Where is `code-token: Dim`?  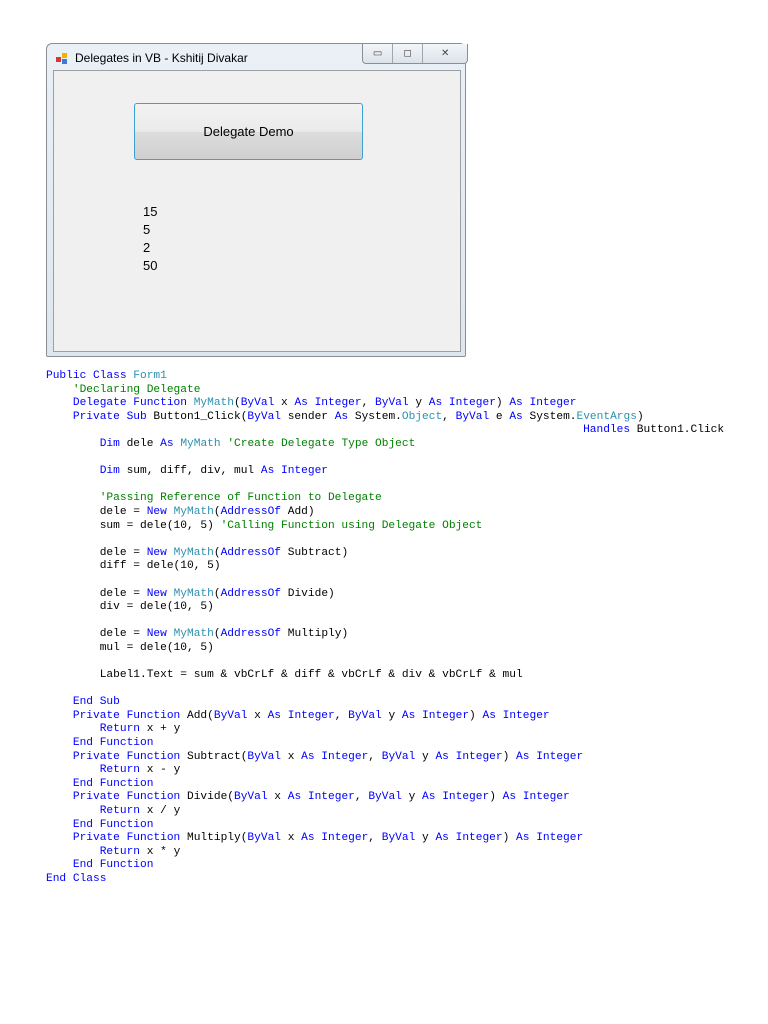
code-token: Dim is located at coordinates (83, 443).